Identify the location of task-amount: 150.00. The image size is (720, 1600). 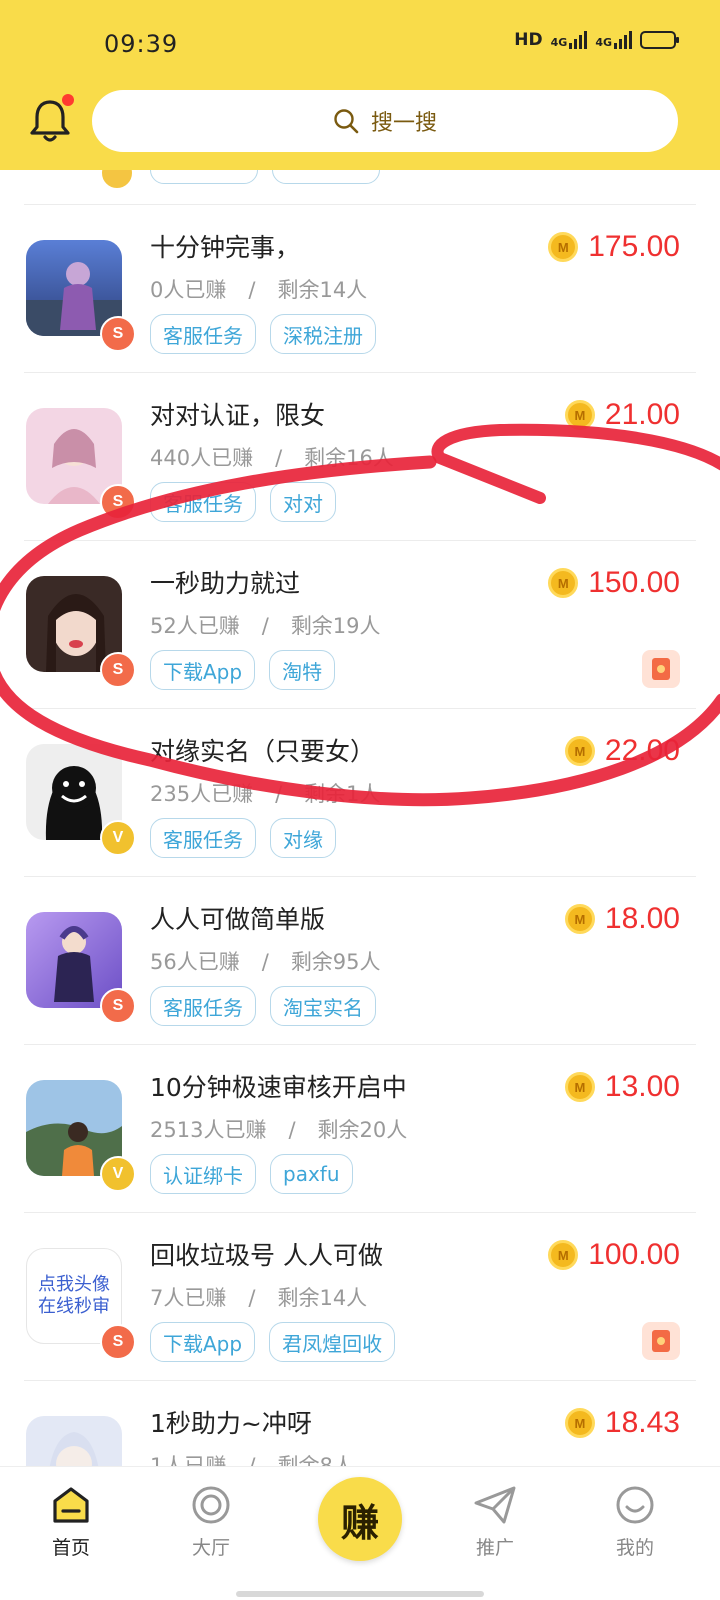
(634, 582).